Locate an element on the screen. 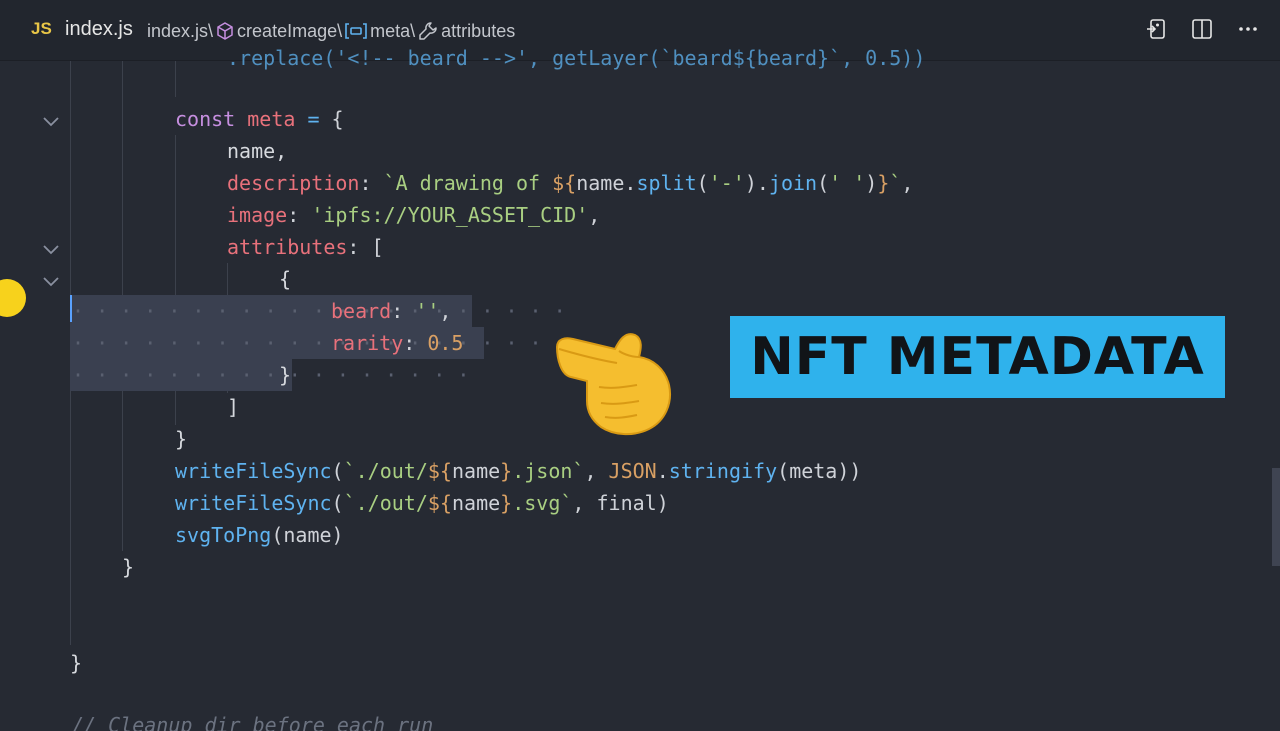  code-line: svgToPng(name) is located at coordinates (259, 535).